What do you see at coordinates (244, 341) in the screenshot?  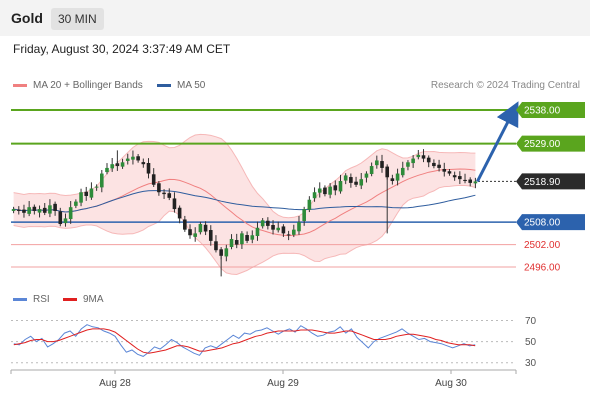 I see `rsi-ma-line` at bounding box center [244, 341].